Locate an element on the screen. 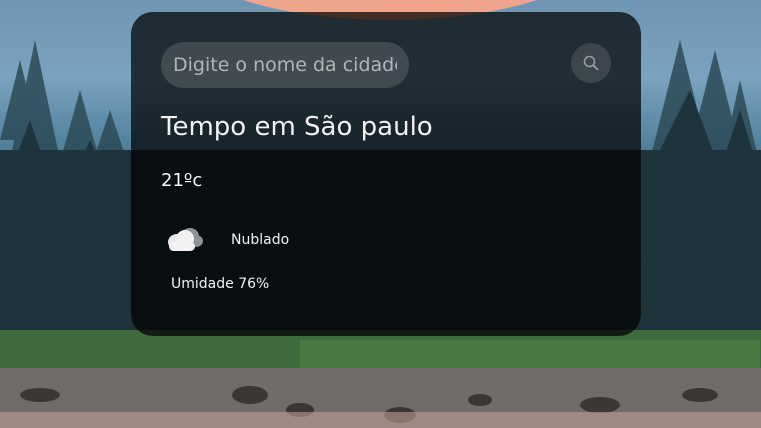  condition-label: Nublado is located at coordinates (260, 240).